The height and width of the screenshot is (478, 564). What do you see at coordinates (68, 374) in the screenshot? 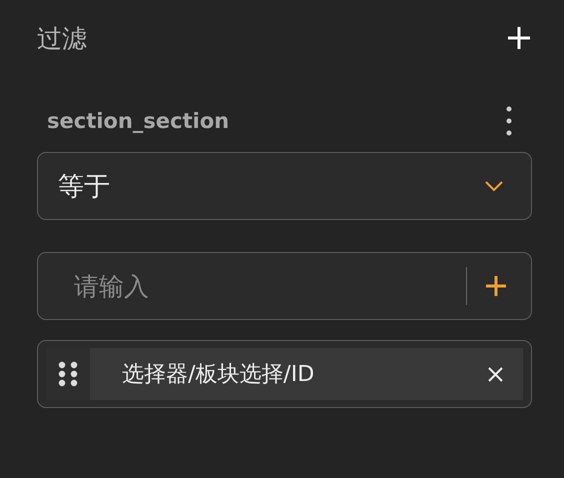
I see `drag-handle` at bounding box center [68, 374].